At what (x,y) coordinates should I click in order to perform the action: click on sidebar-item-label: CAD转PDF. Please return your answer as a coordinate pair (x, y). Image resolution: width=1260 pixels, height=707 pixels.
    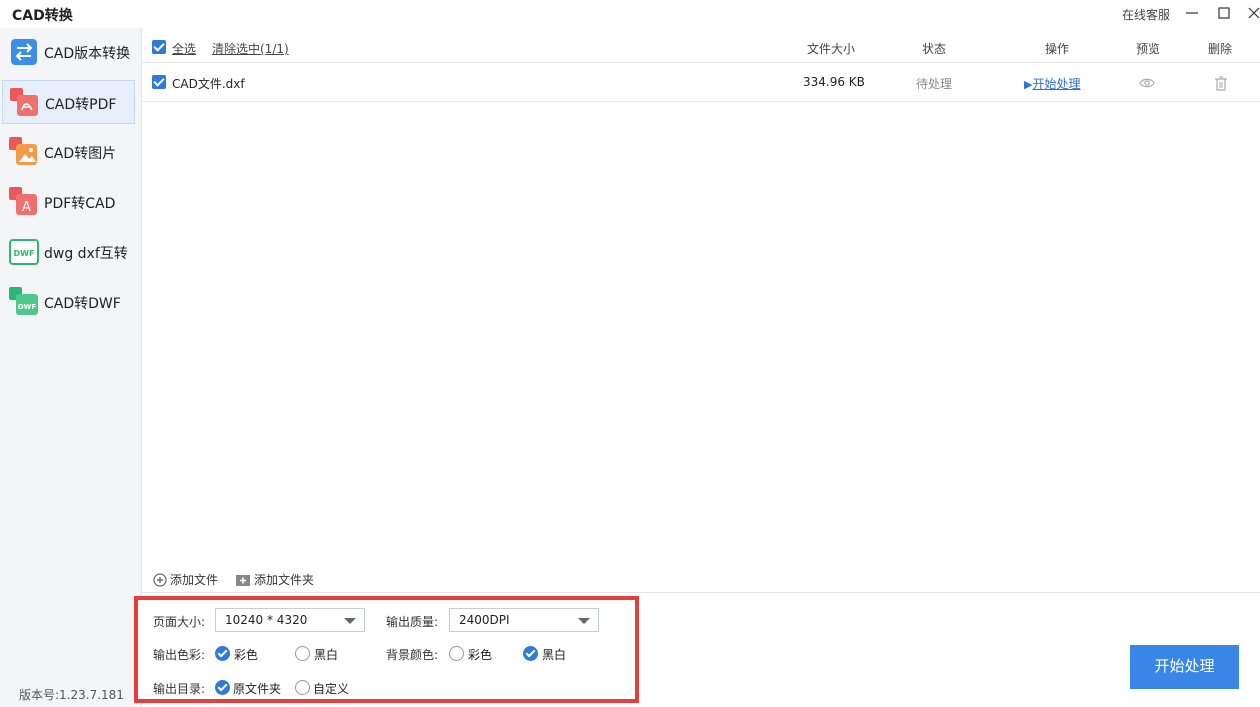
    Looking at the image, I should click on (81, 105).